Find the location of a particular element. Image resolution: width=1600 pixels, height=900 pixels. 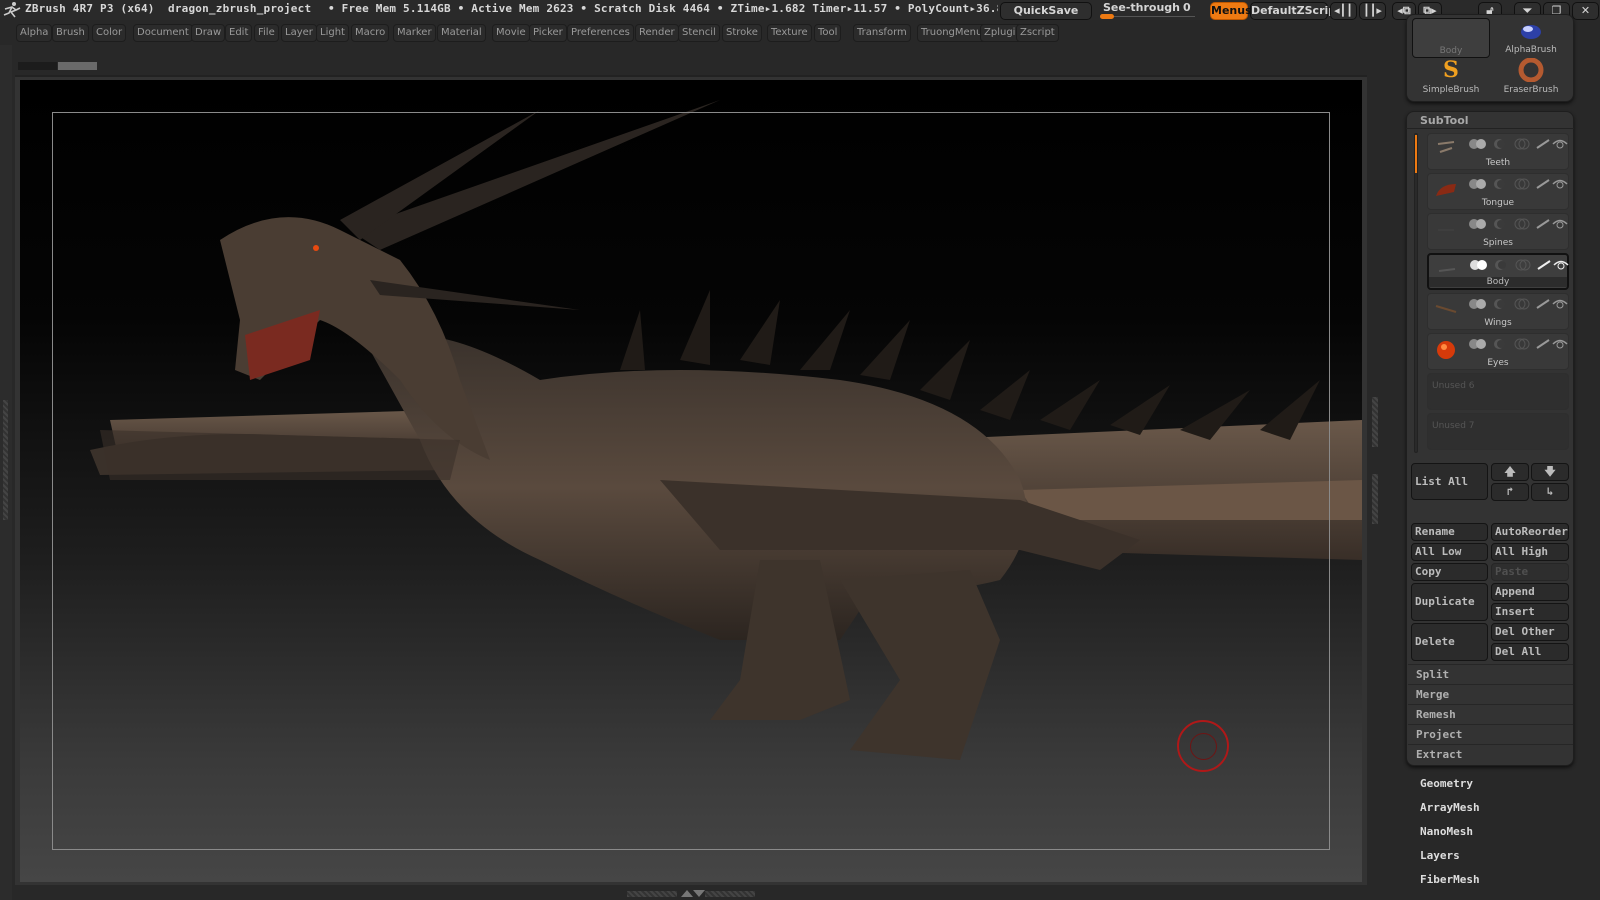

subpalette-nanomesh: NanoMesh is located at coordinates (1446, 831).